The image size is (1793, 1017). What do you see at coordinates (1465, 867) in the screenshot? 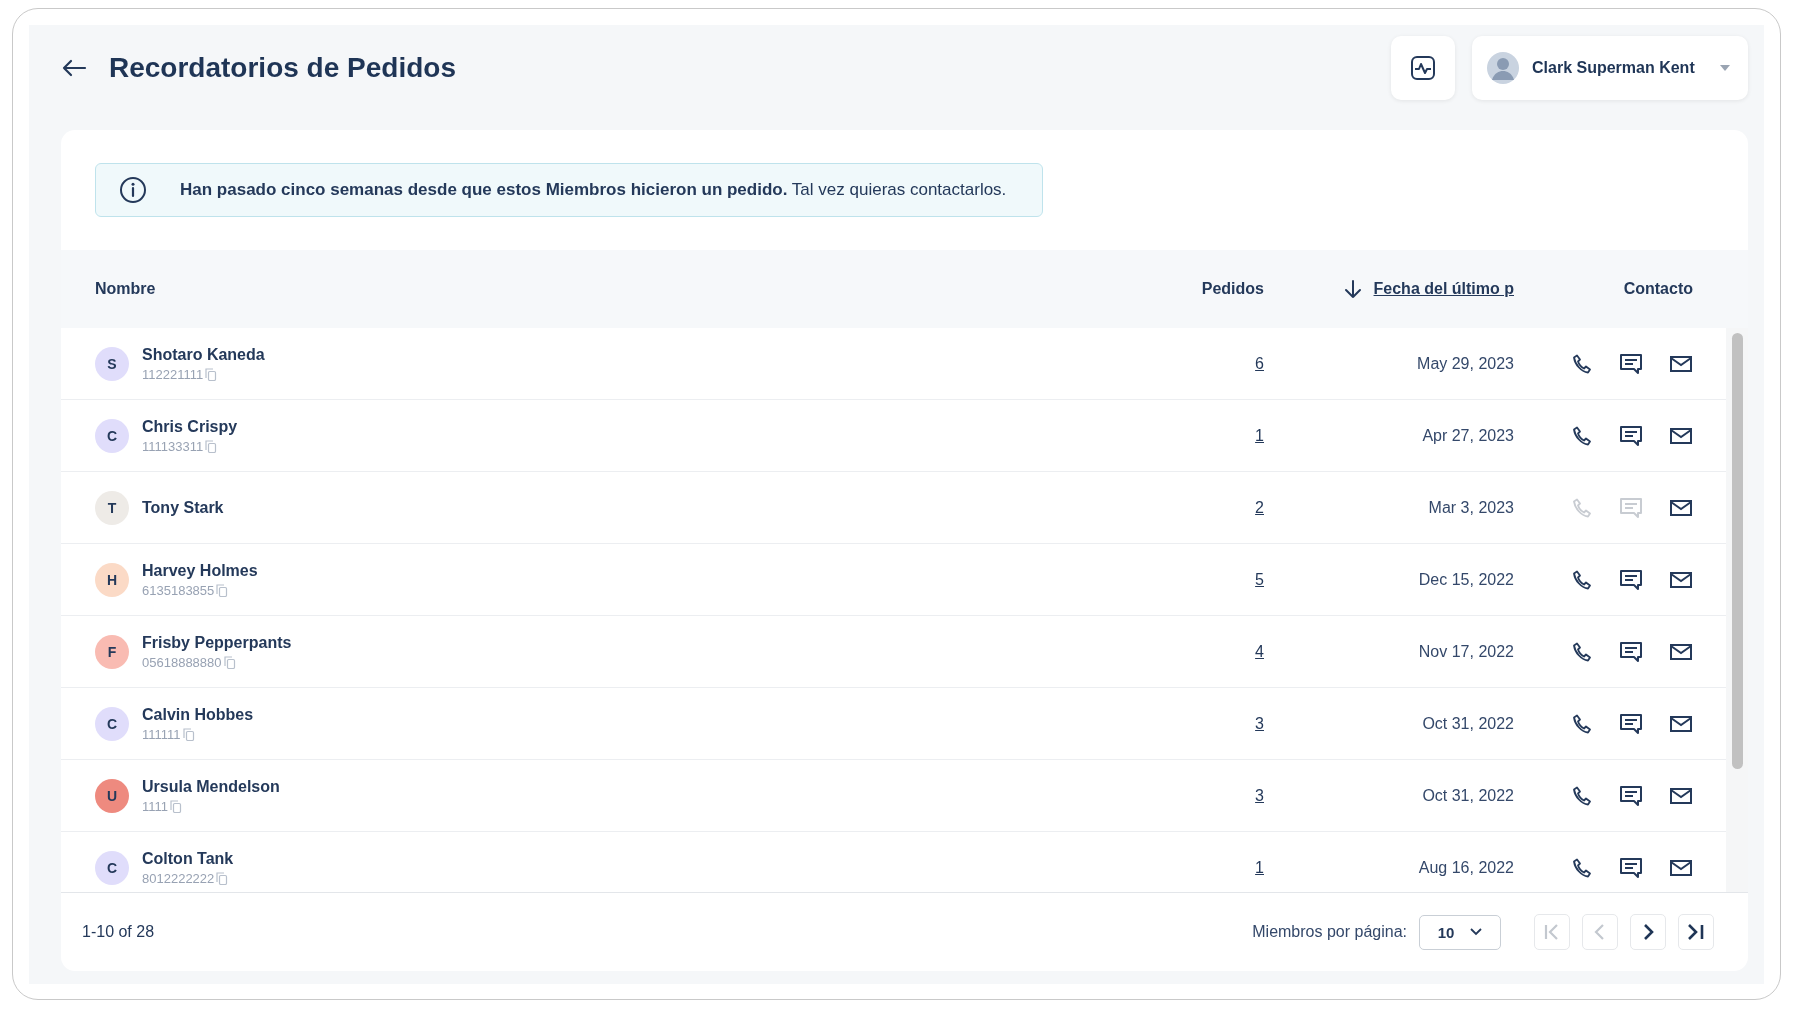
I see `last-order-date: Aug 16, 2022` at bounding box center [1465, 867].